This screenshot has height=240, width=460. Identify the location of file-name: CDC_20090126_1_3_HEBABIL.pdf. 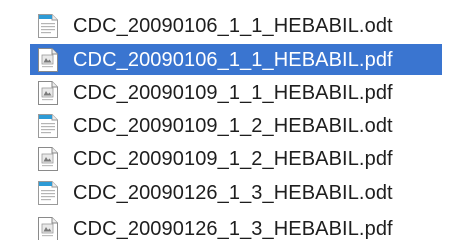
(233, 228).